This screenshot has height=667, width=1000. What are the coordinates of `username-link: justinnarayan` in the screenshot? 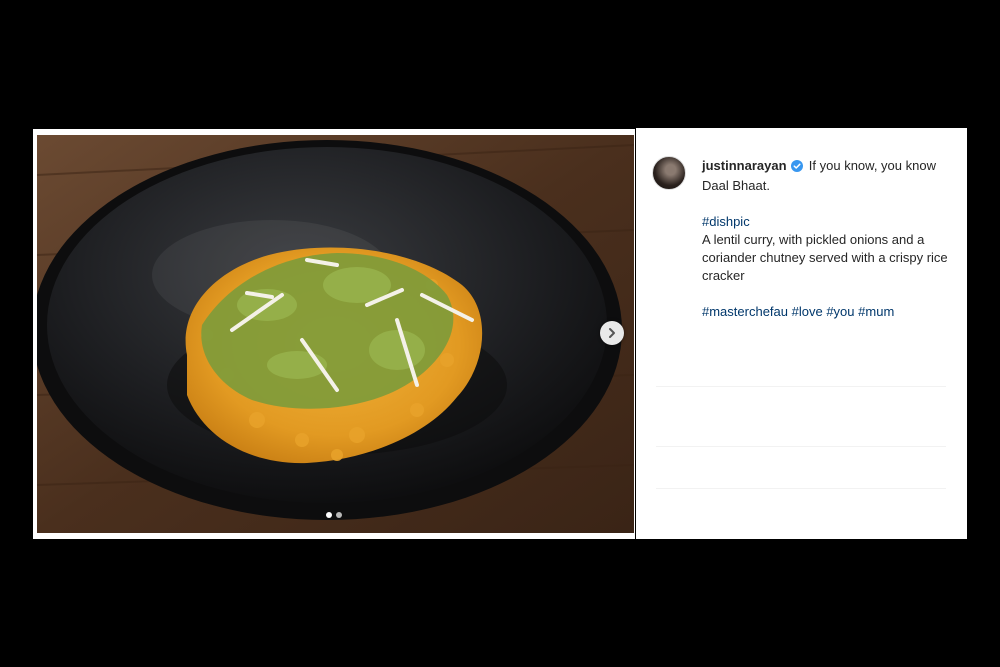 It's located at (744, 165).